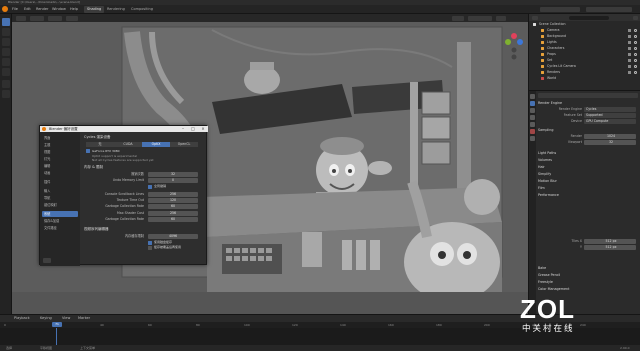 This screenshot has width=640, height=351. Describe the element at coordinates (6, 32) in the screenshot. I see `cursor-icon` at that location.